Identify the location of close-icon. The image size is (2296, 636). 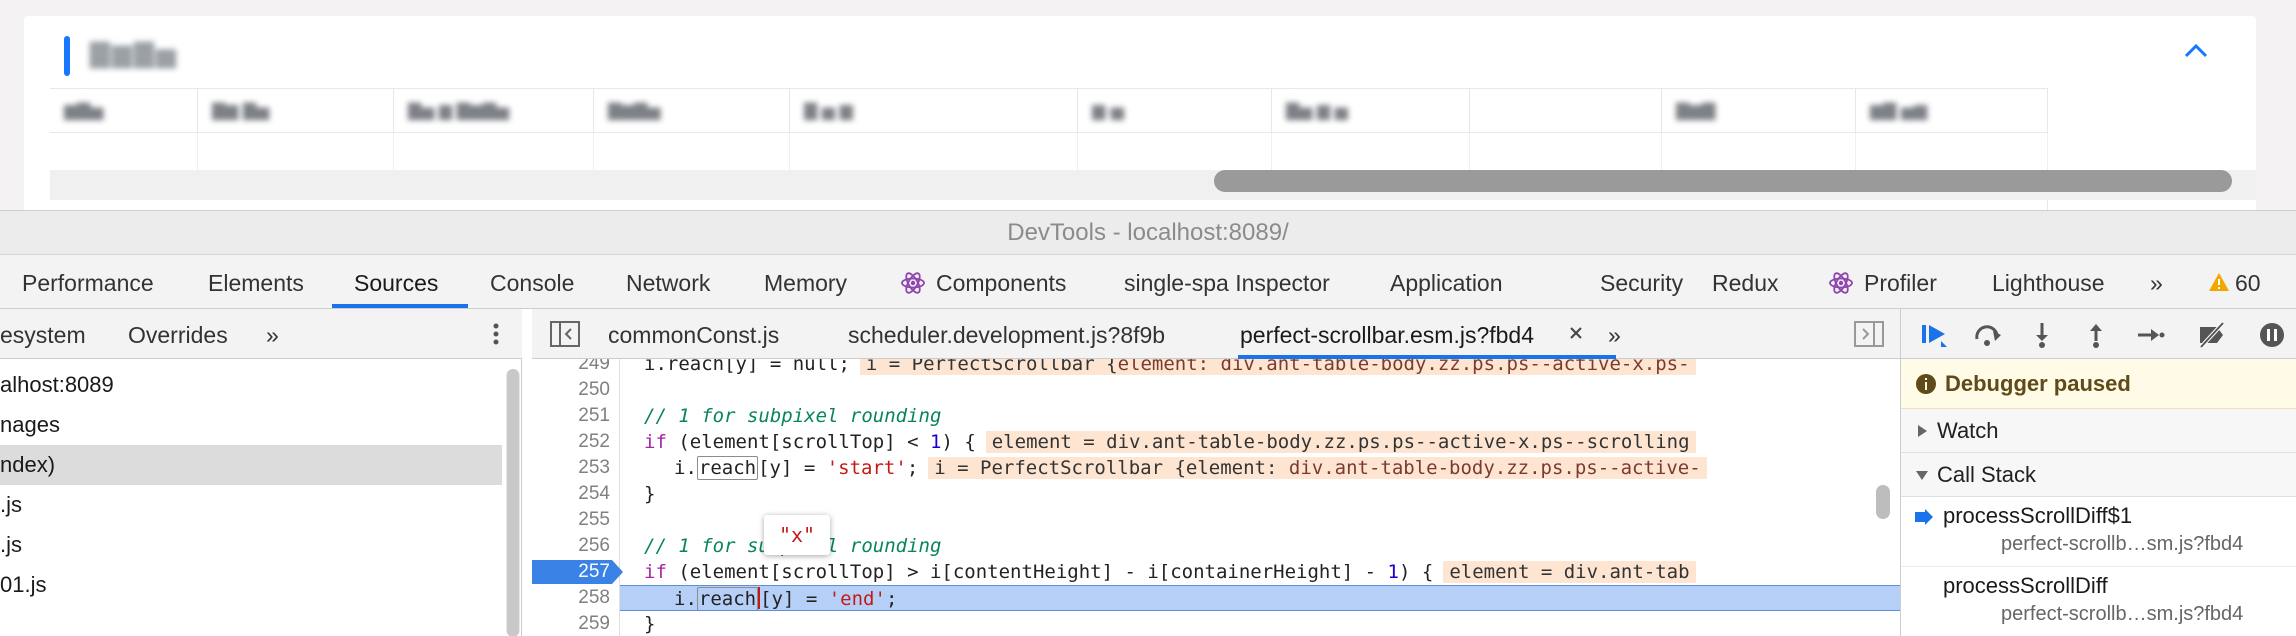
(1576, 333).